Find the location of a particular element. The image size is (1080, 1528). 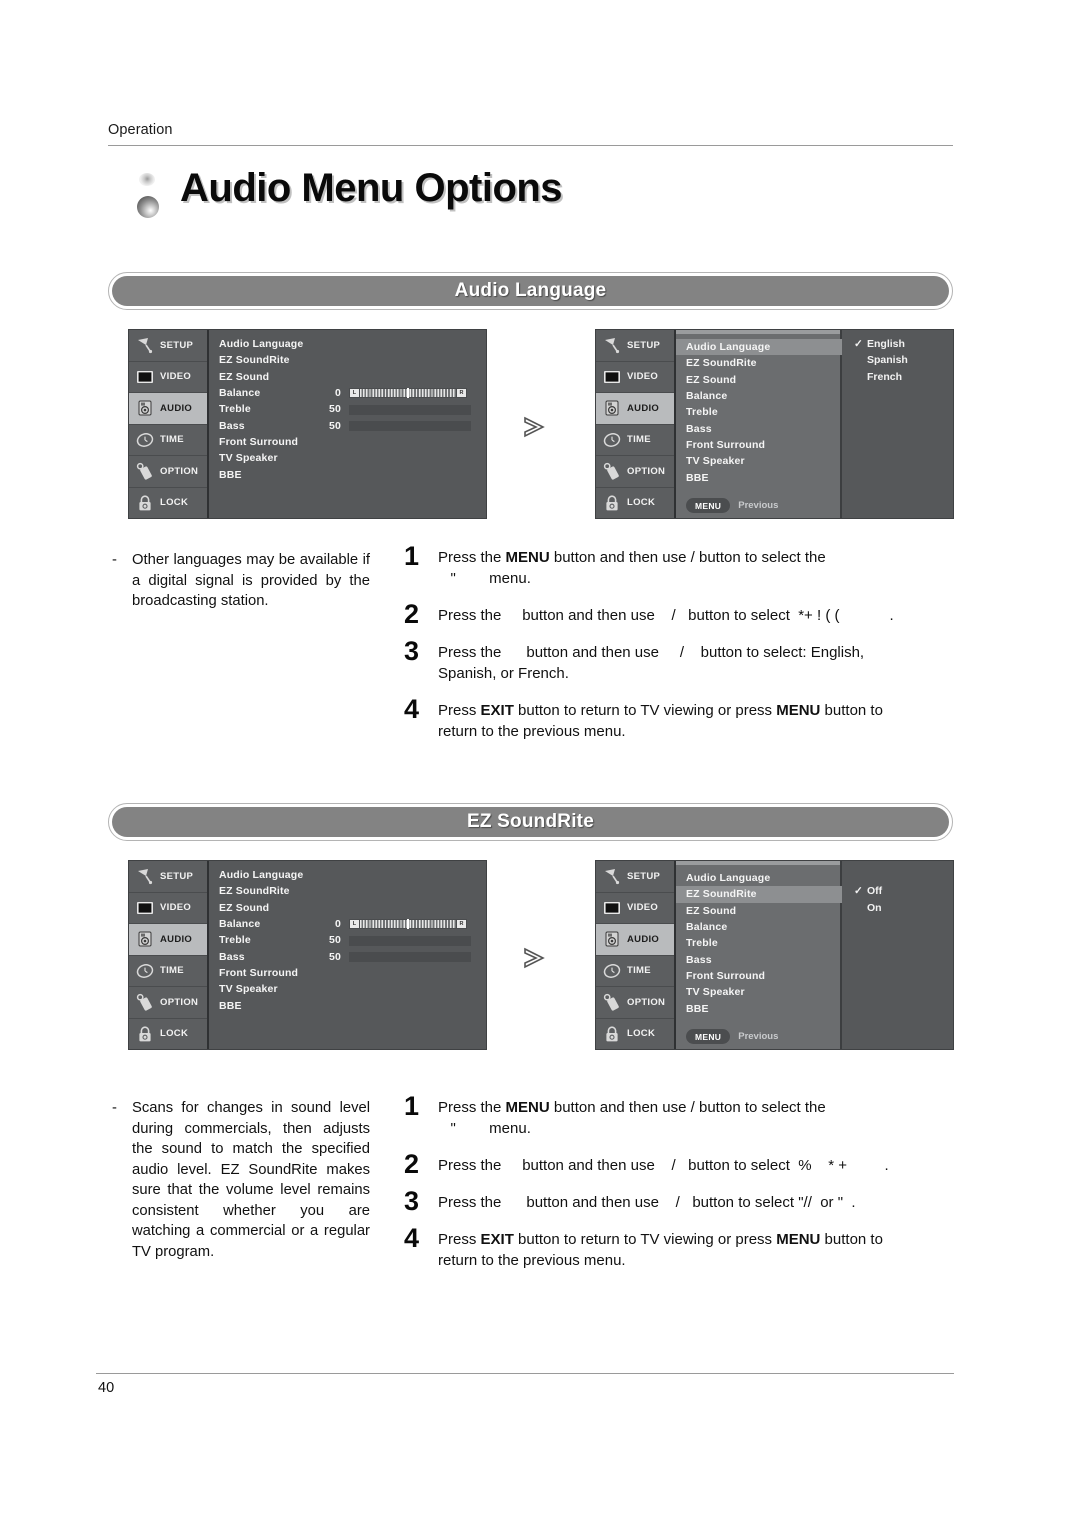

step-number: 2 is located at coordinates (412, 1164).